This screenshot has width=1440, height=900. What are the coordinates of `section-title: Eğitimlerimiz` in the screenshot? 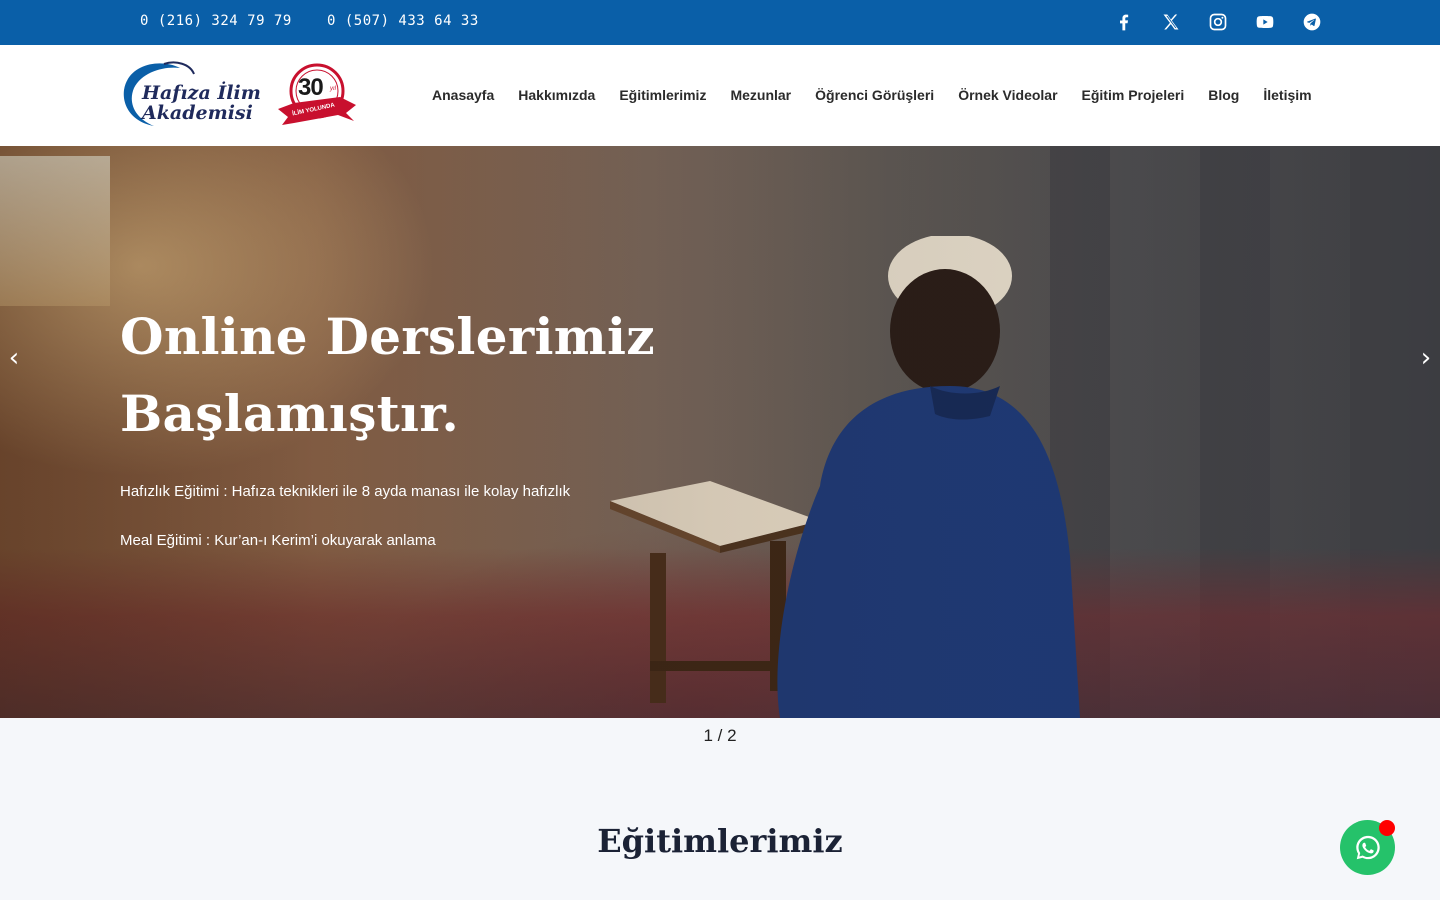 It's located at (720, 841).